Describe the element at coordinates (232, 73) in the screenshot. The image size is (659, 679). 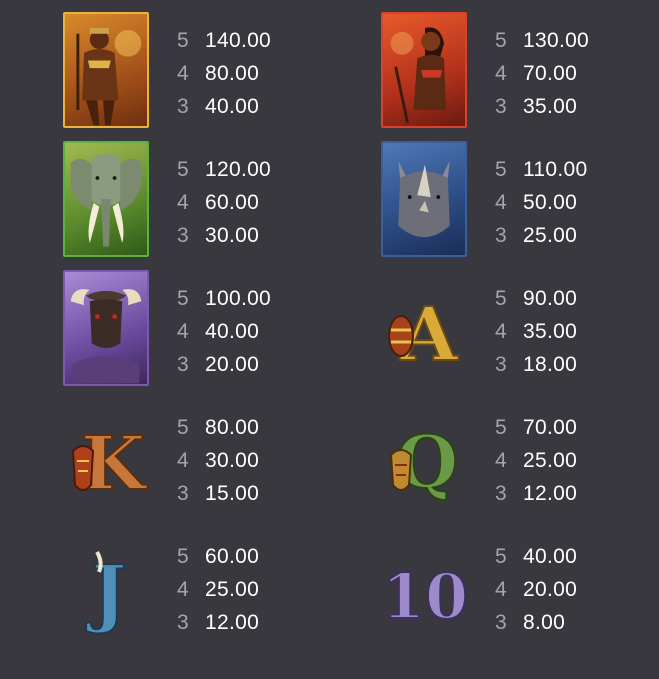
I see `payout-amount: 80.00` at that location.